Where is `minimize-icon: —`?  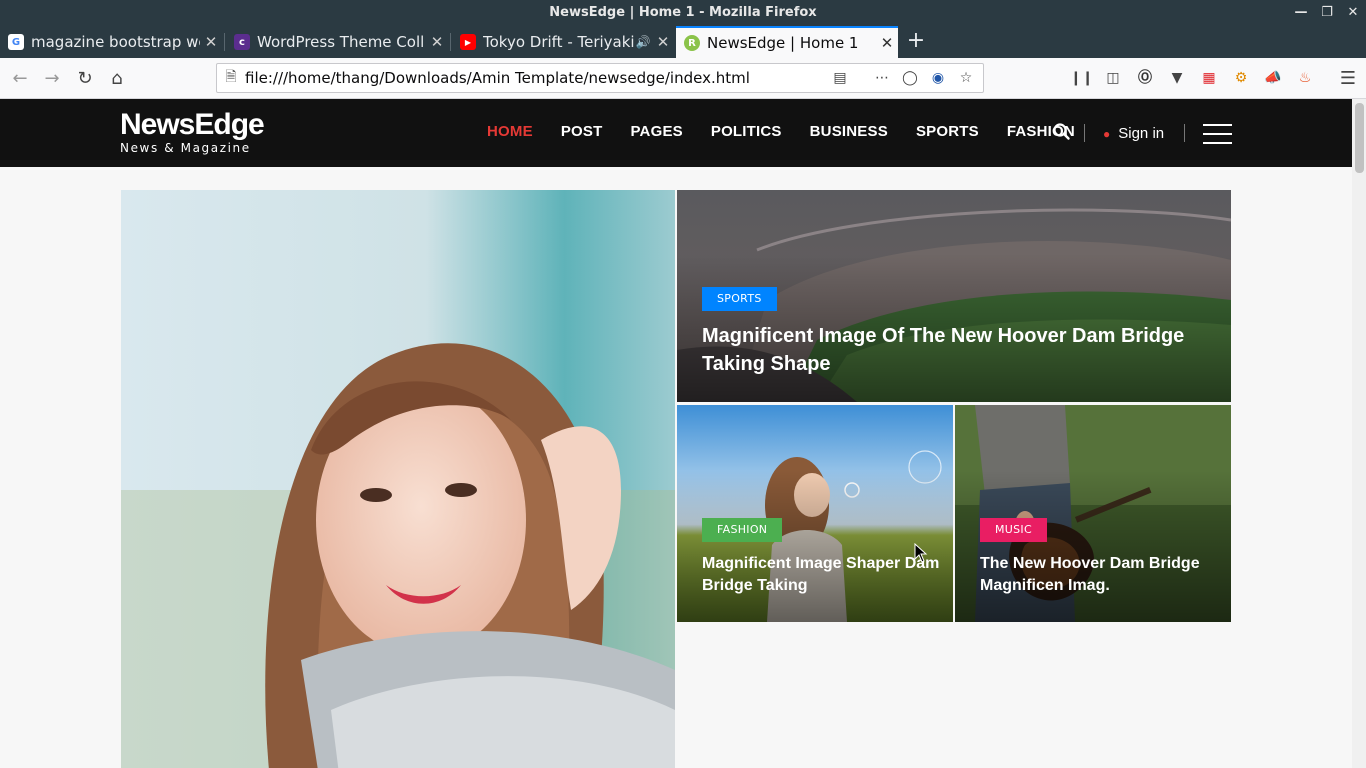 minimize-icon: — is located at coordinates (1301, 13).